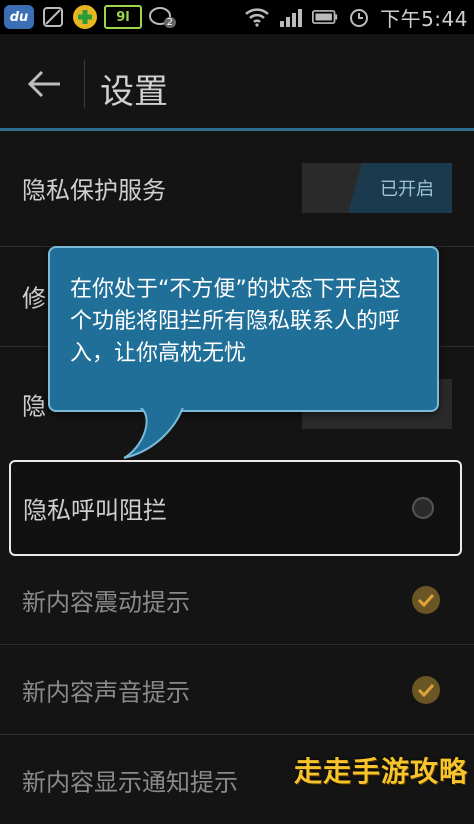 Image resolution: width=474 pixels, height=824 pixels. What do you see at coordinates (134, 92) in the screenshot?
I see `page-title: 设置` at bounding box center [134, 92].